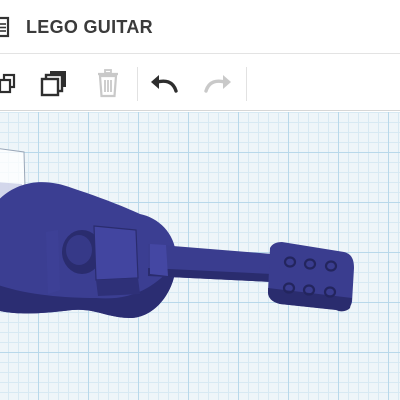 The width and height of the screenshot is (400, 400). Describe the element at coordinates (5, 27) in the screenshot. I see `document-icon` at that location.